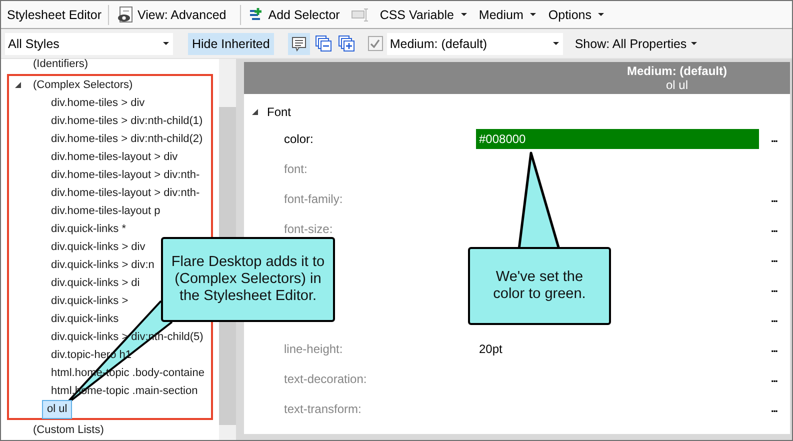 The height and width of the screenshot is (441, 793). I want to click on property-name: font-size:, so click(308, 229).